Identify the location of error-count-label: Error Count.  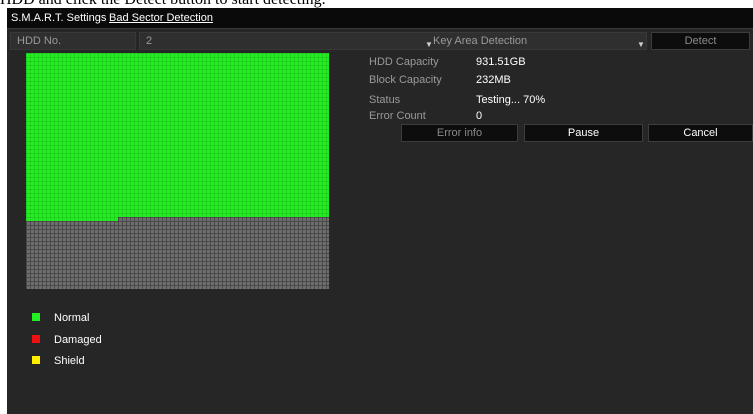
(397, 116).